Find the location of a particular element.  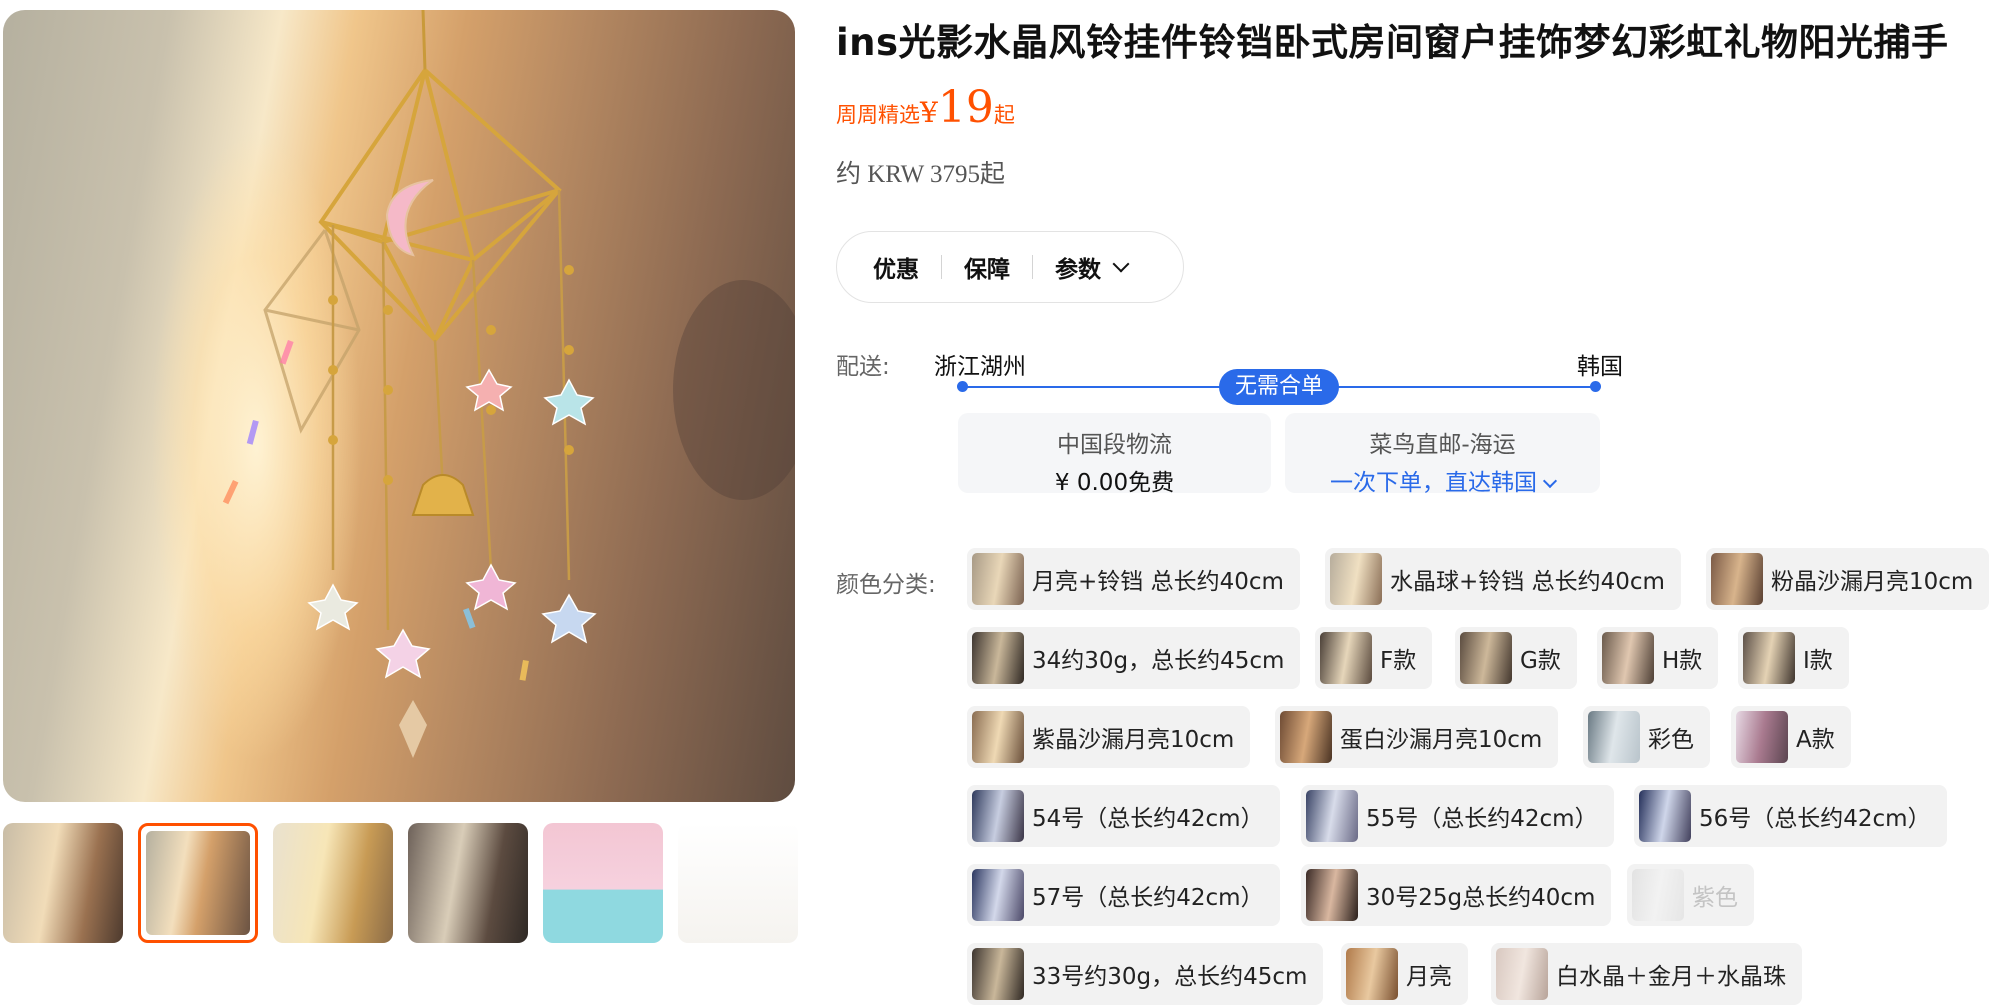

price-row: 周周精选¥19起 is located at coordinates (925, 107).